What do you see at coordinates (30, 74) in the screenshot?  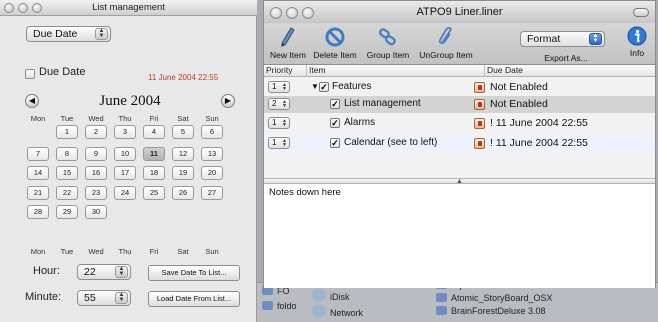 I see `due-date-checkbox` at bounding box center [30, 74].